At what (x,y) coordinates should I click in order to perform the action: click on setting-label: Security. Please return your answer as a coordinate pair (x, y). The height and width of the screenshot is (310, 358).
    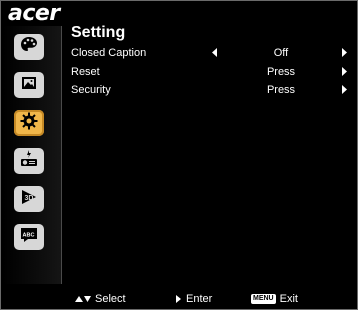
    Looking at the image, I should click on (91, 90).